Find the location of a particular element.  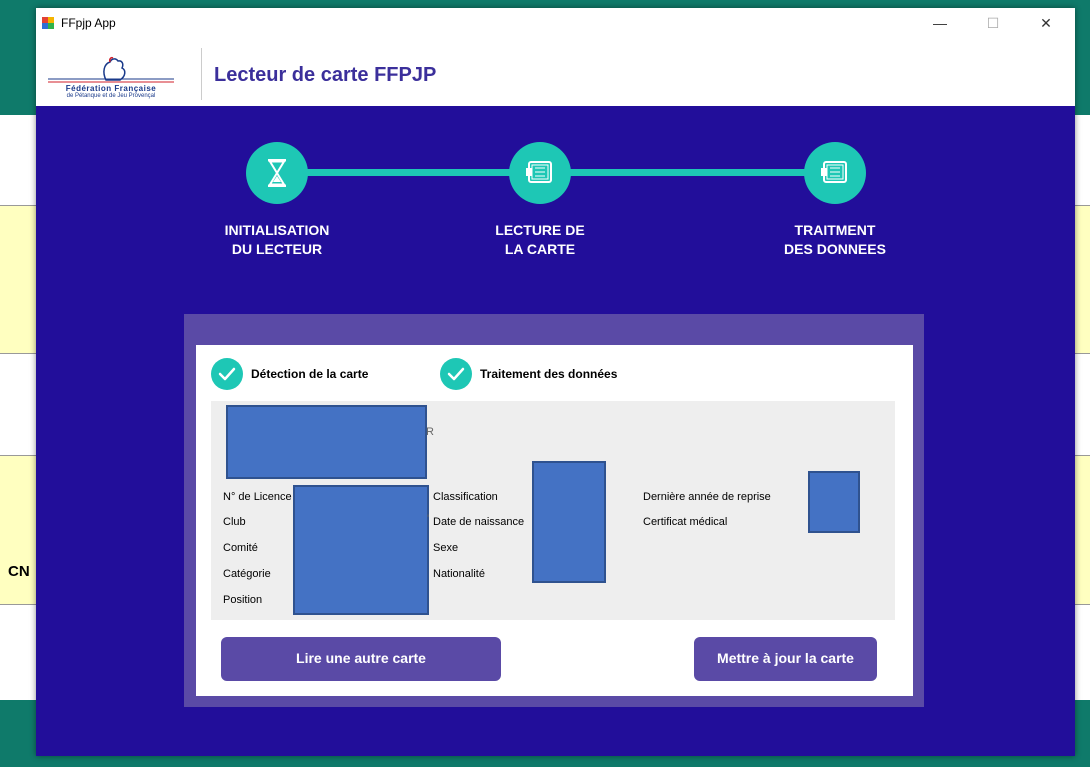

step-3-circle is located at coordinates (835, 173).